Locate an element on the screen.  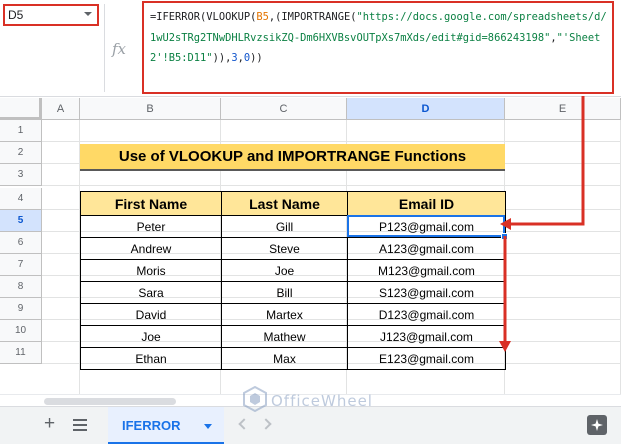
row-header-2: 2 is located at coordinates (21, 153).